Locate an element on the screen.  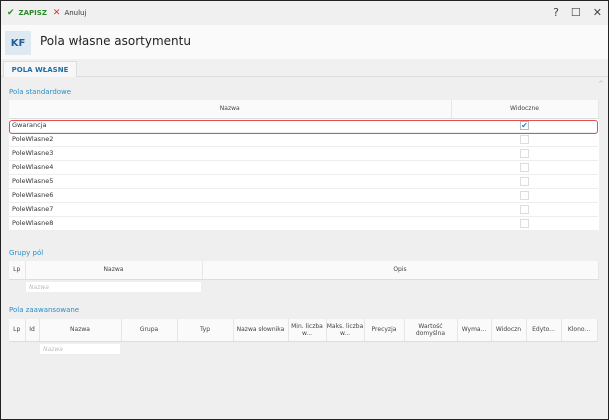
field-name: PoleWlasne8 is located at coordinates (230, 223).